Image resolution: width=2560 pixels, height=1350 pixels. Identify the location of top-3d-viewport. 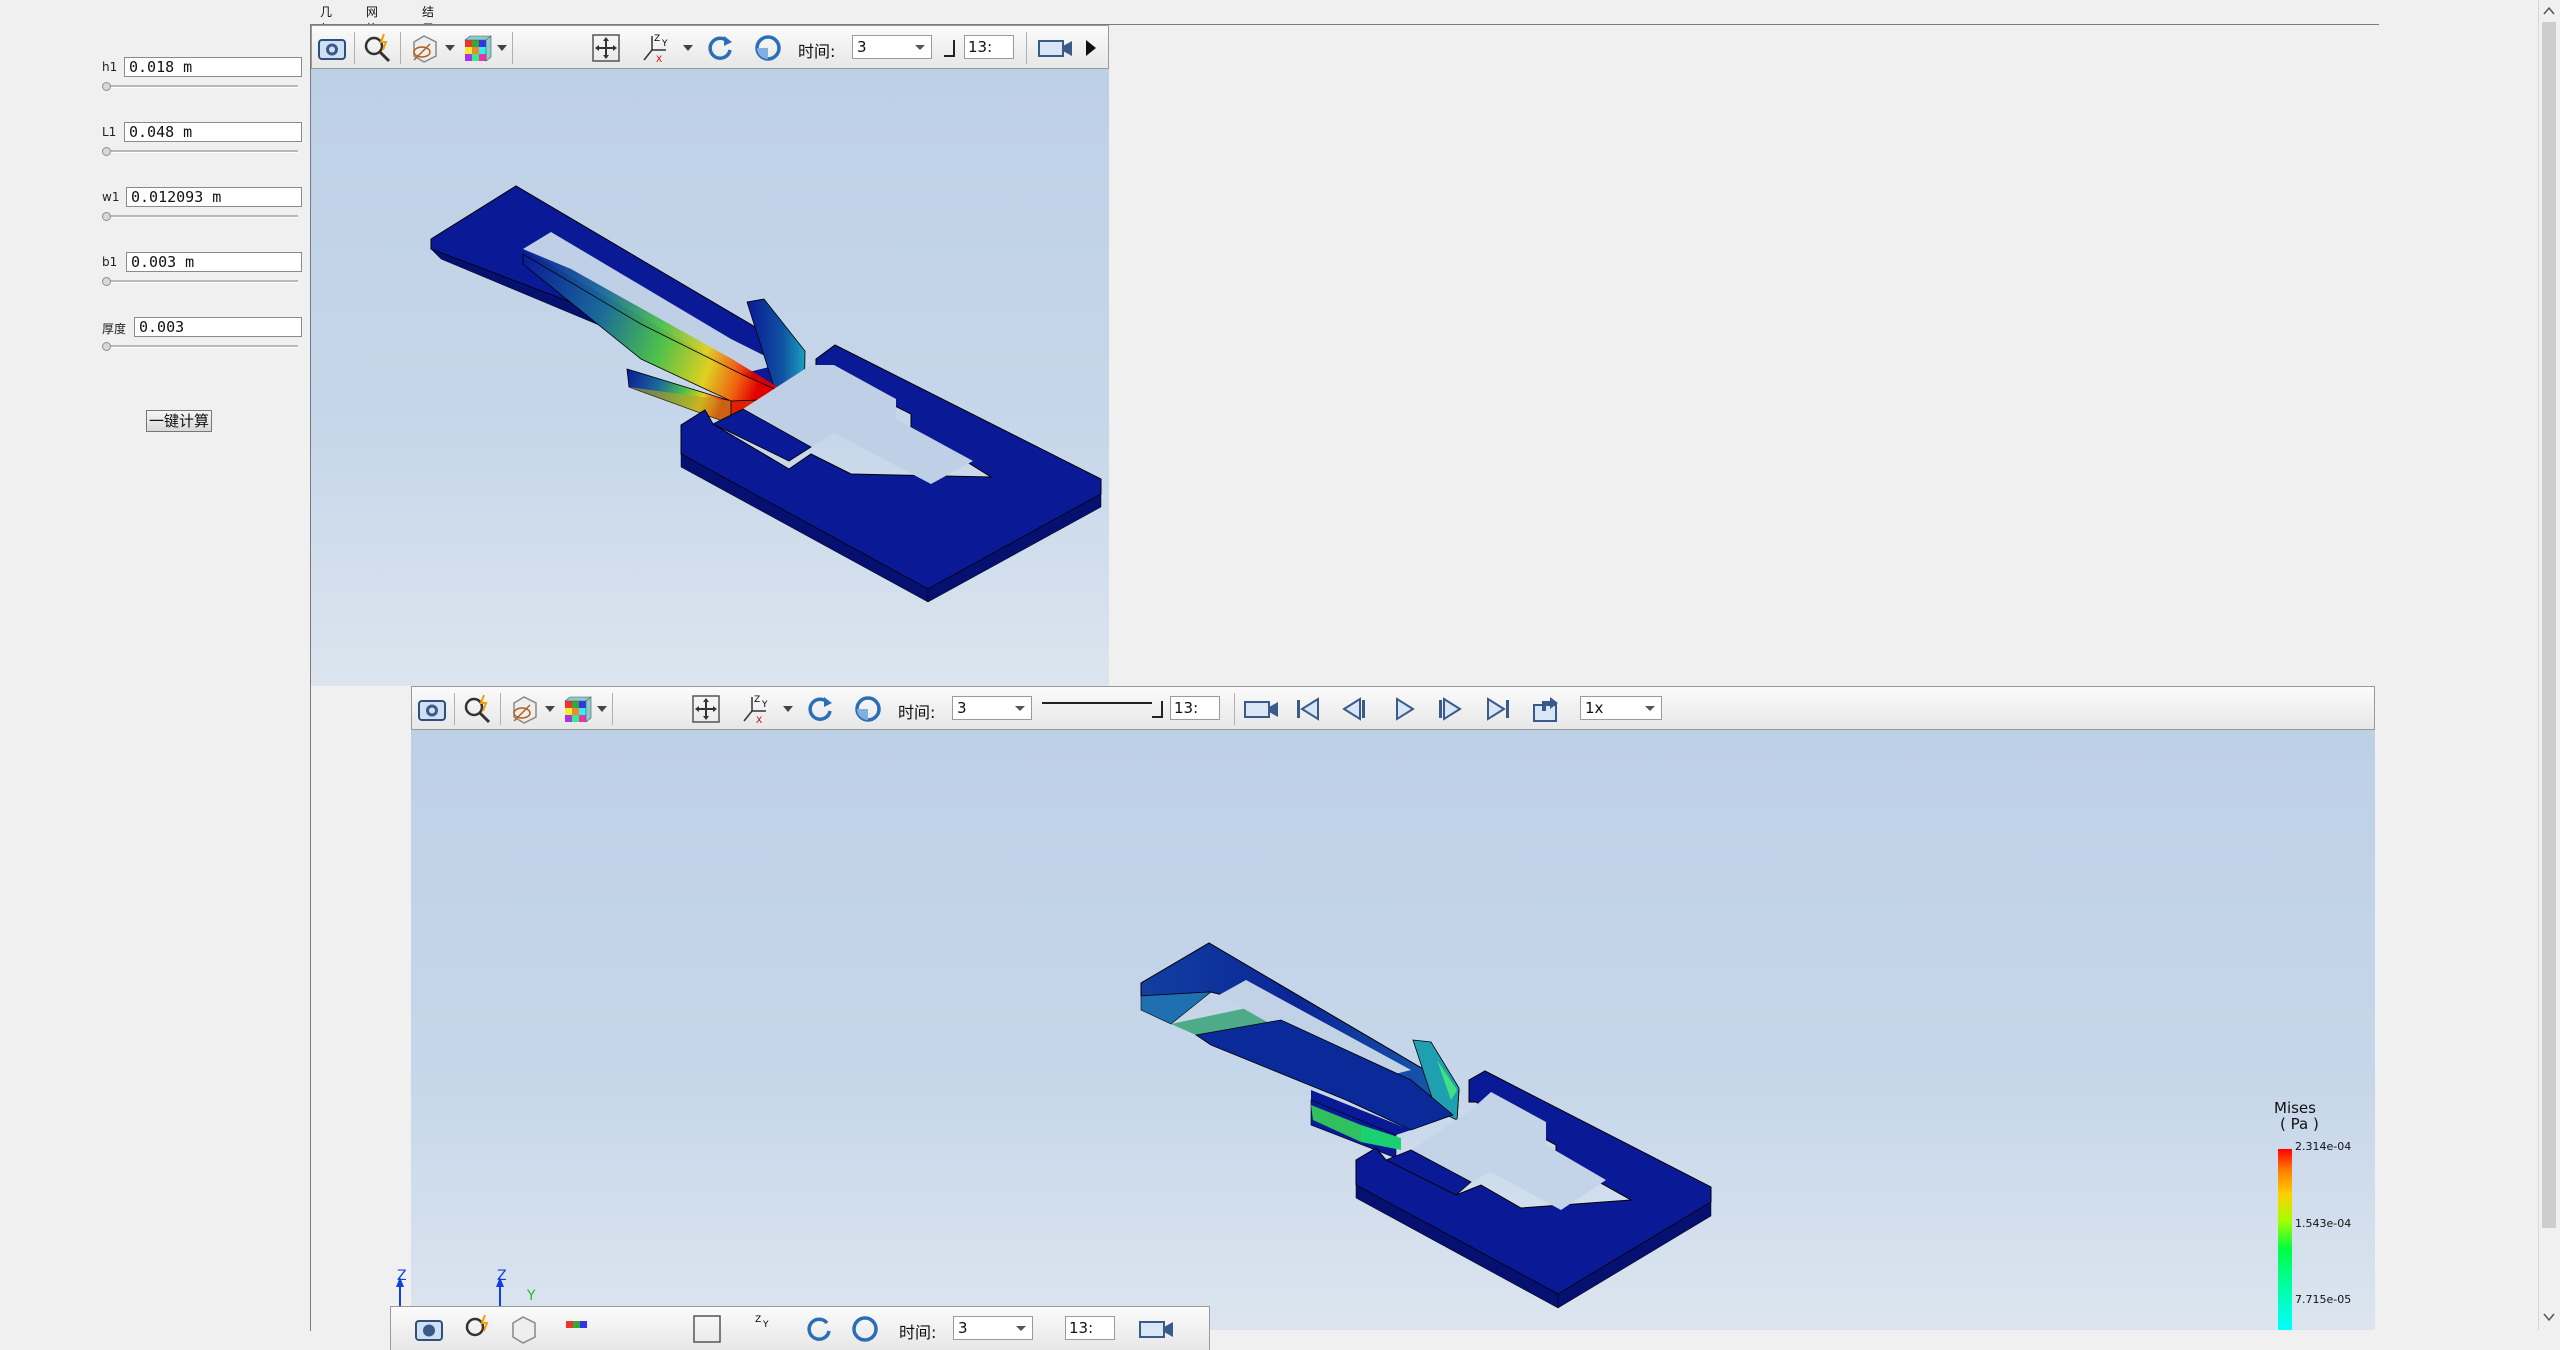
(710, 377).